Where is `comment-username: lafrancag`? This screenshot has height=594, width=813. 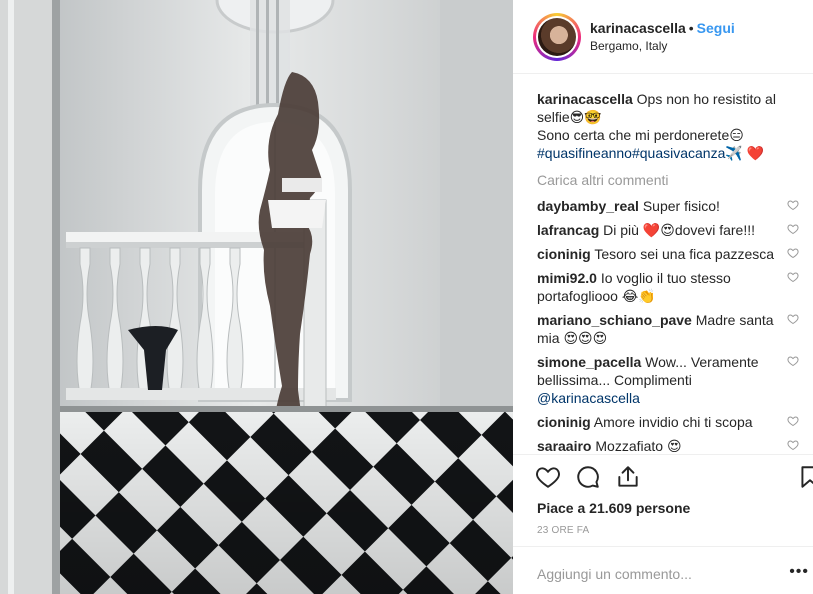 comment-username: lafrancag is located at coordinates (568, 230).